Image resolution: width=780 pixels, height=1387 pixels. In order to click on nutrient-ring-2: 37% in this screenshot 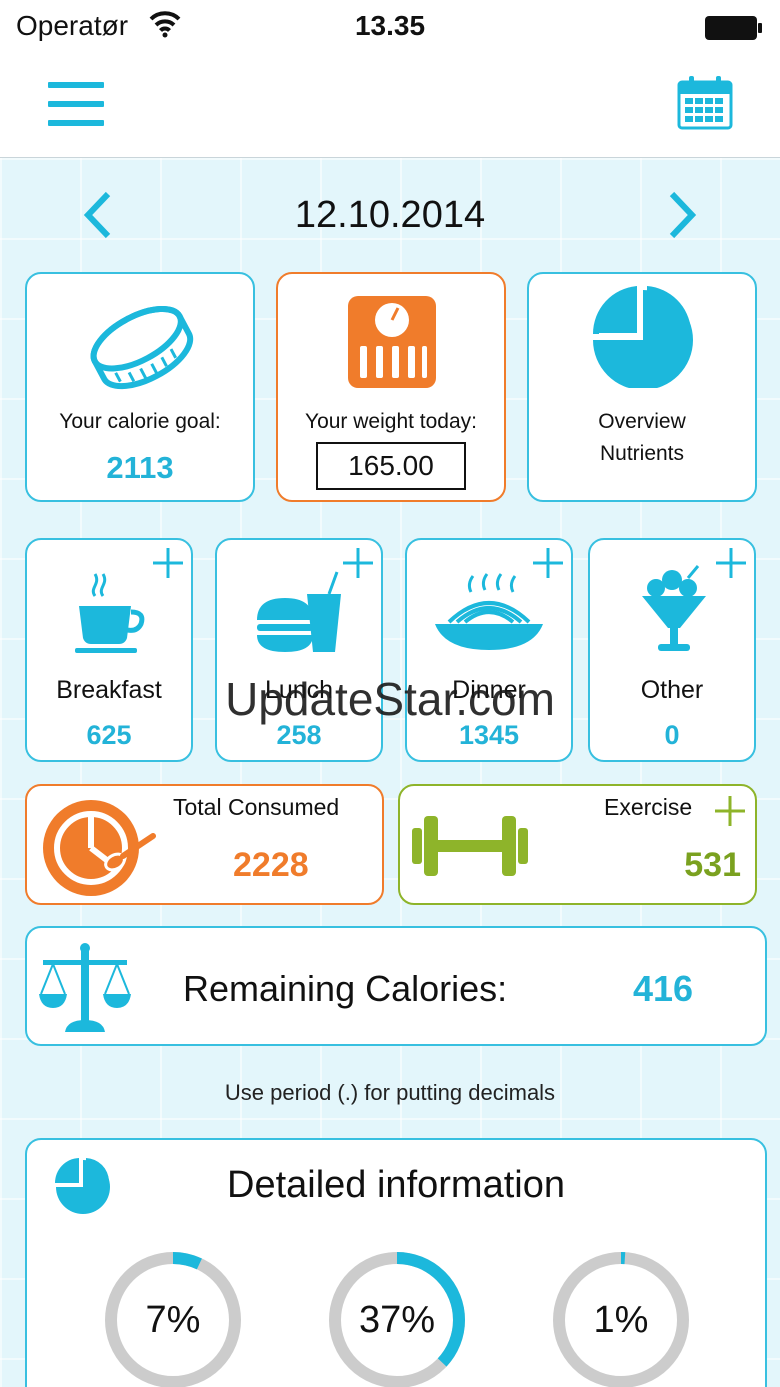, I will do `click(397, 1318)`.